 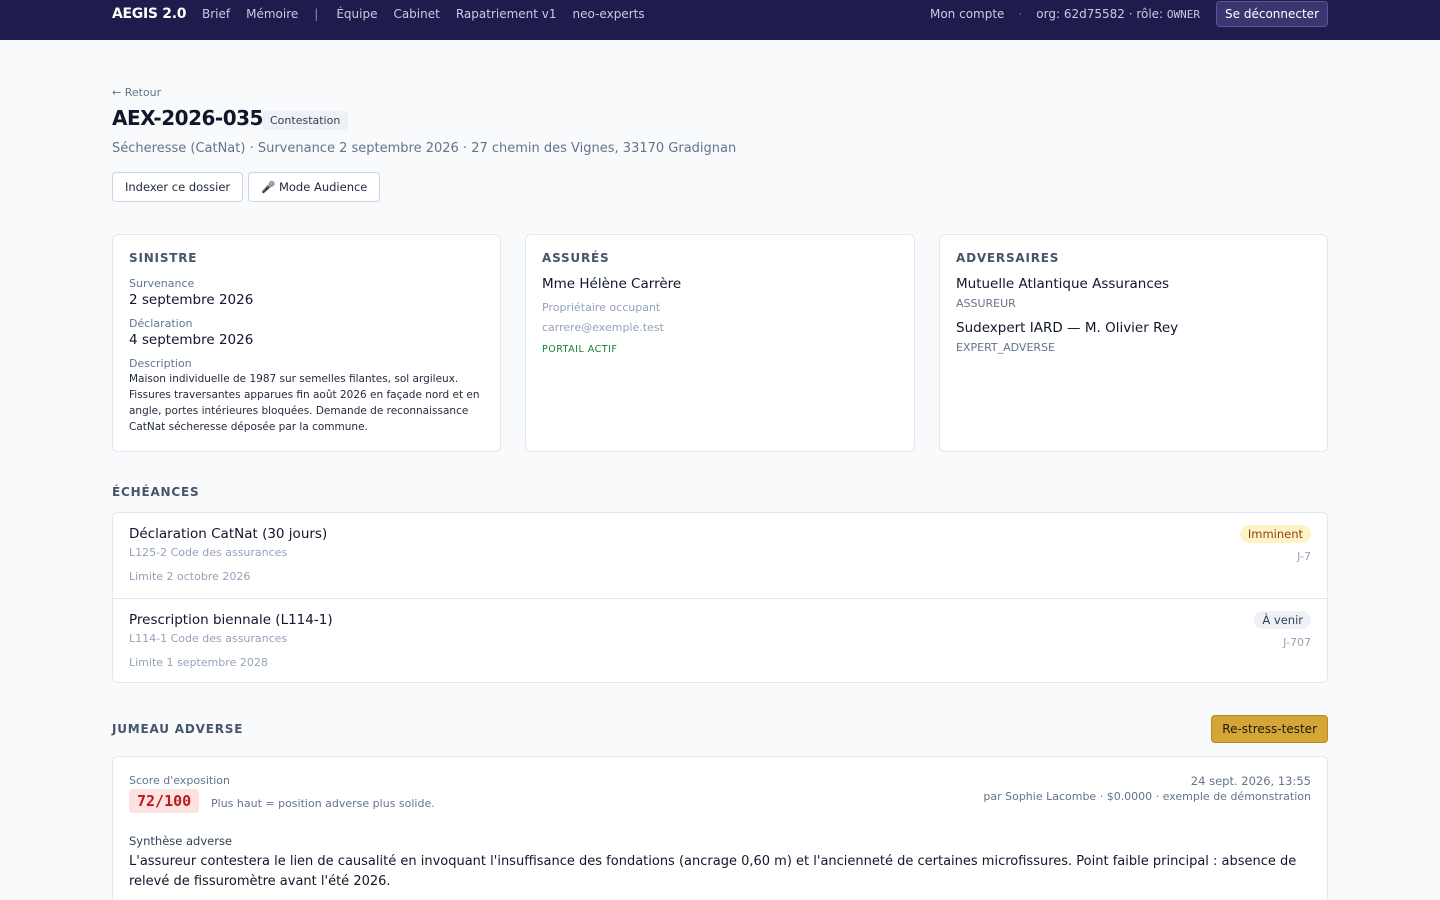 What do you see at coordinates (601, 307) in the screenshot?
I see `insured-role: Propriétaire occupant` at bounding box center [601, 307].